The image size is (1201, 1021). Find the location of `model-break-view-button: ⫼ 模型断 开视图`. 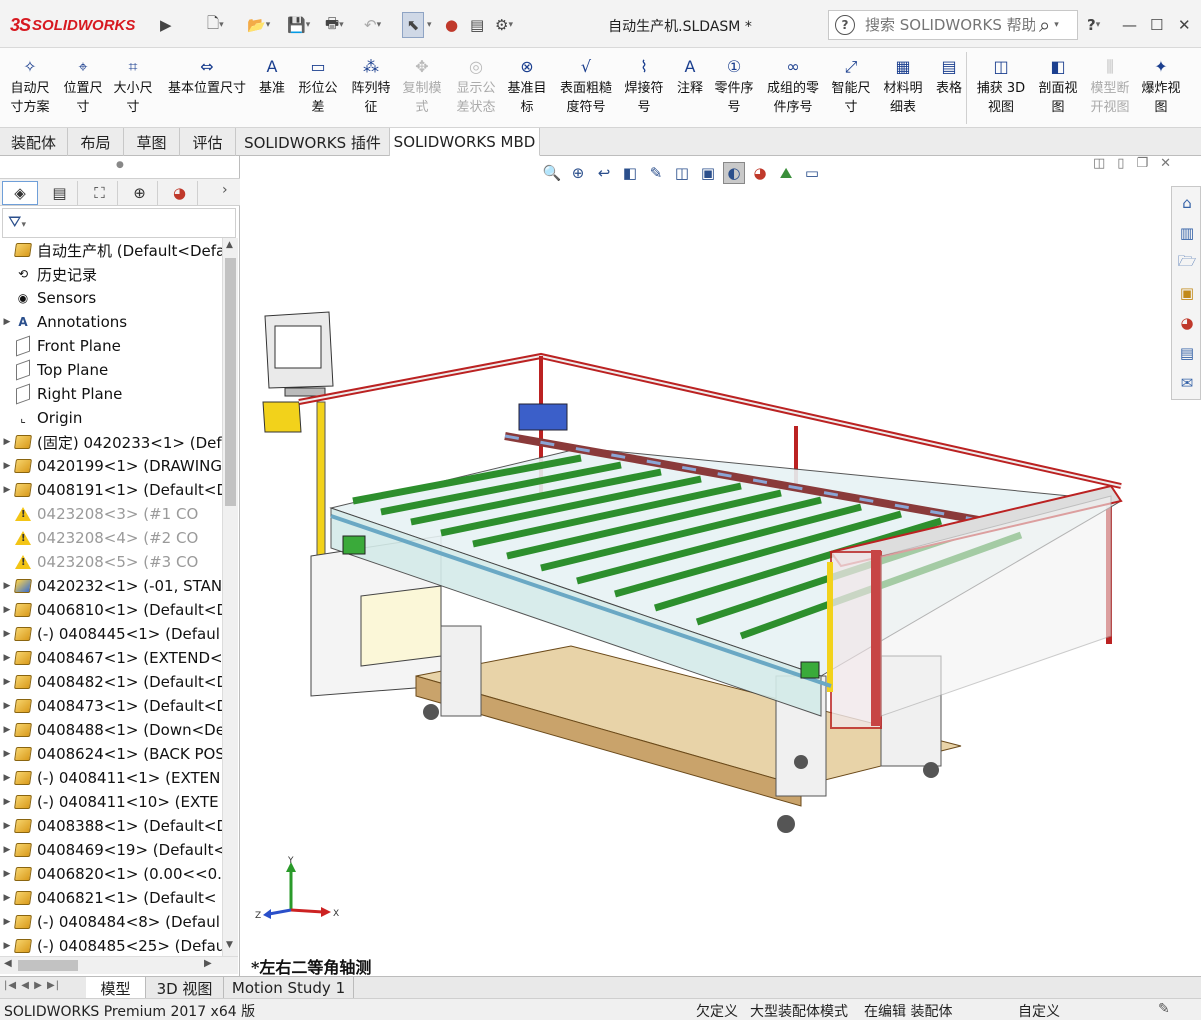

model-break-view-button: ⫼ 模型断 开视图 is located at coordinates (1110, 85).